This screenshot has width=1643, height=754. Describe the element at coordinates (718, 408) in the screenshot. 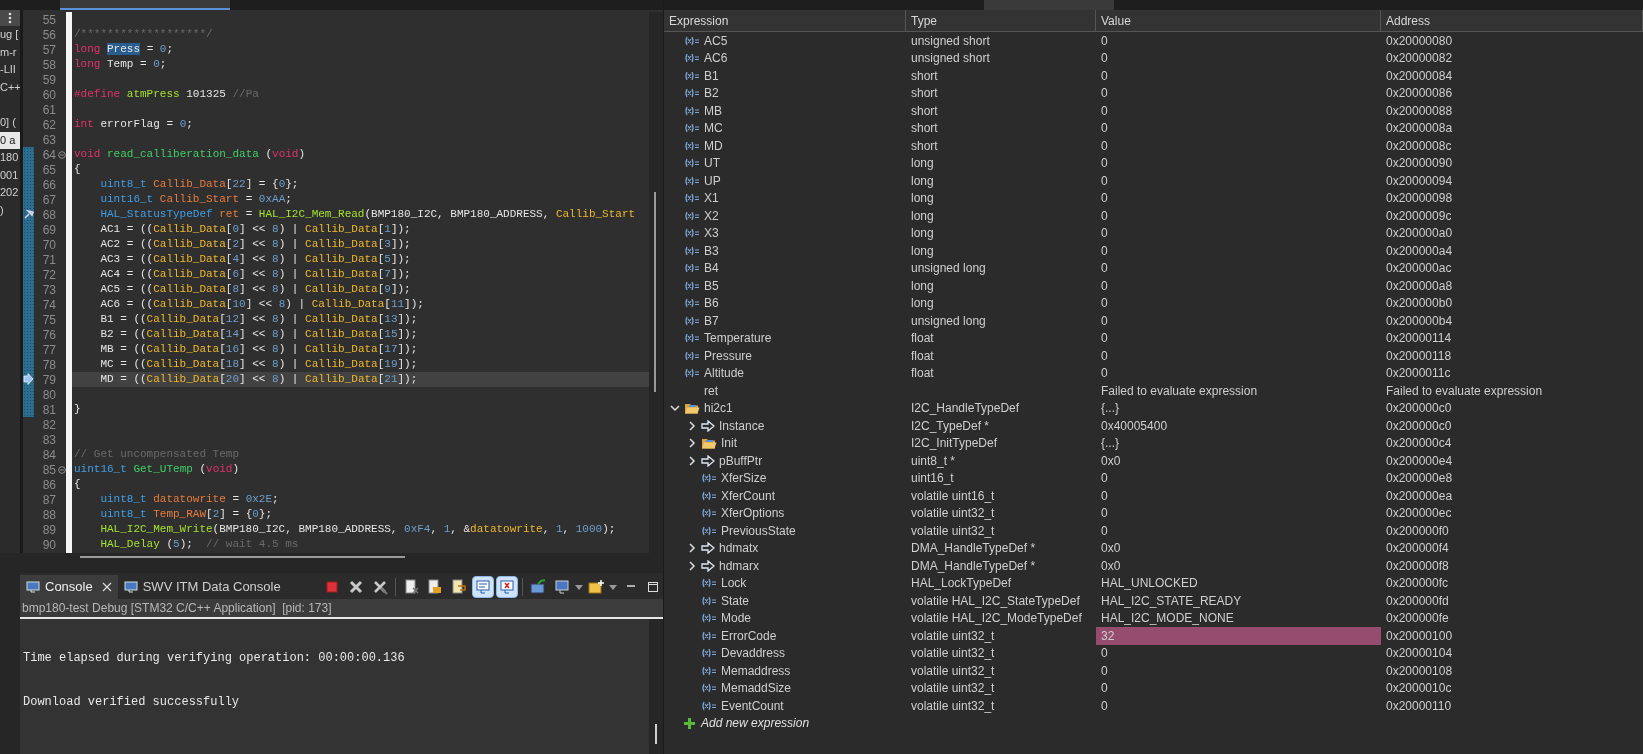

I see `expression-name: hi2c1` at that location.